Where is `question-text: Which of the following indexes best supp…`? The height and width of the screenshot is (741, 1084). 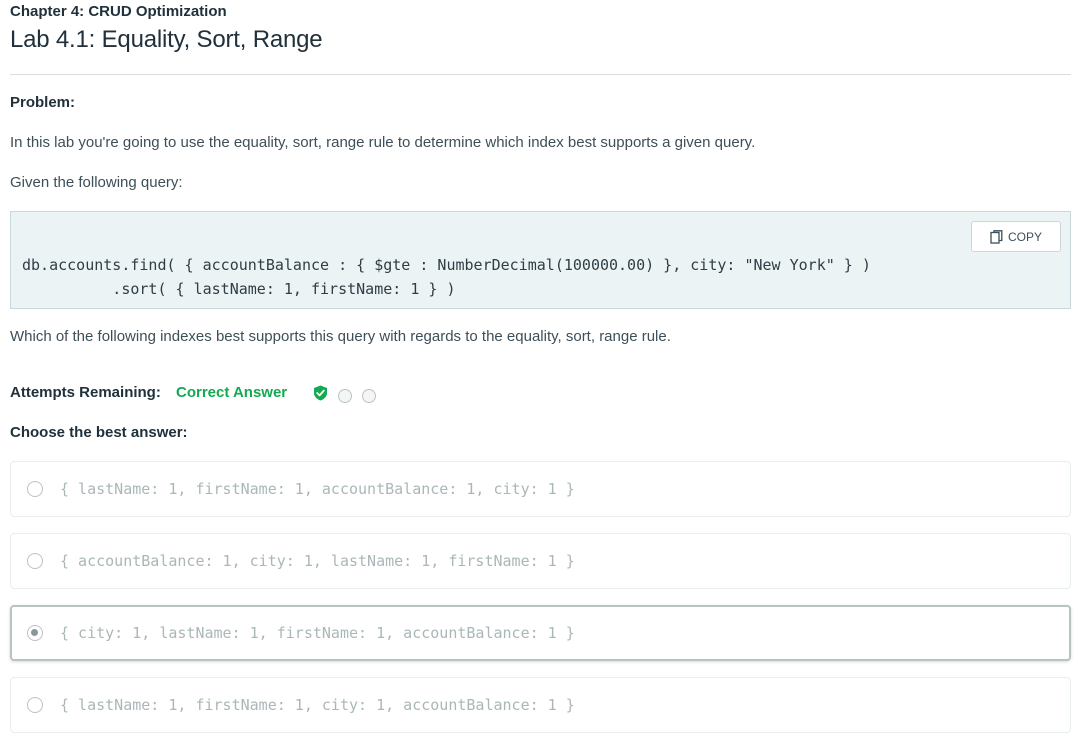
question-text: Which of the following indexes best supp… is located at coordinates (340, 336).